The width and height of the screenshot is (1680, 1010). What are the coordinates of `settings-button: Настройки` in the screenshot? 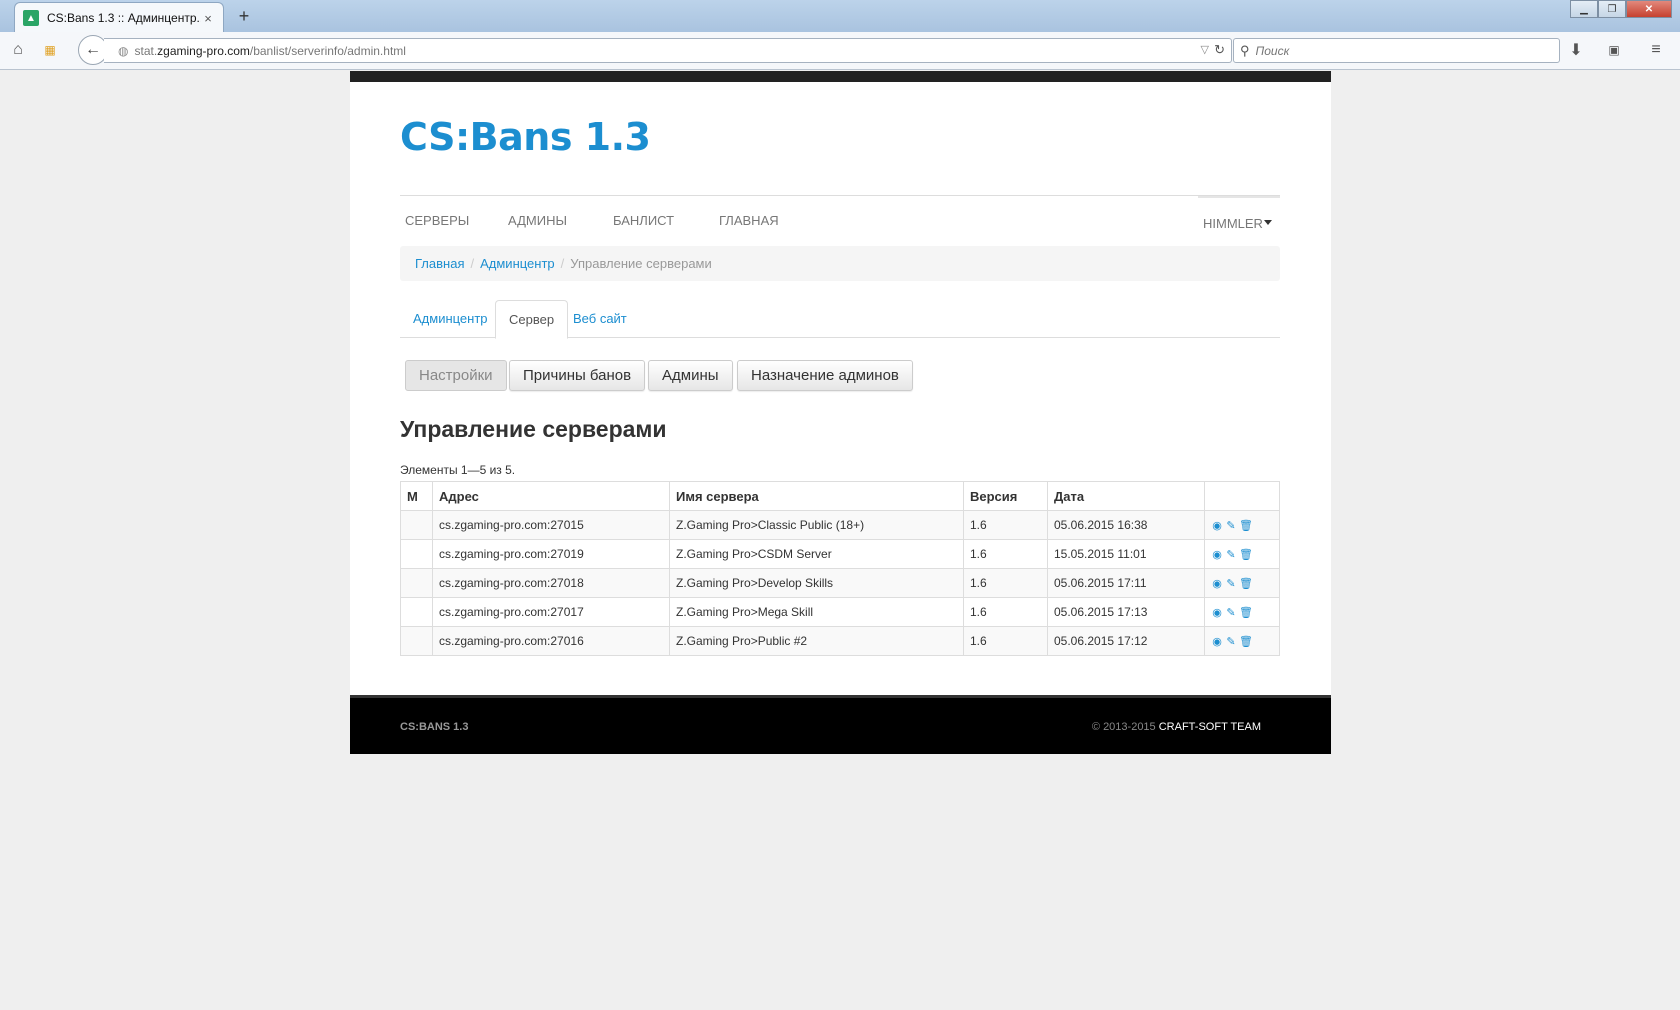 It's located at (456, 375).